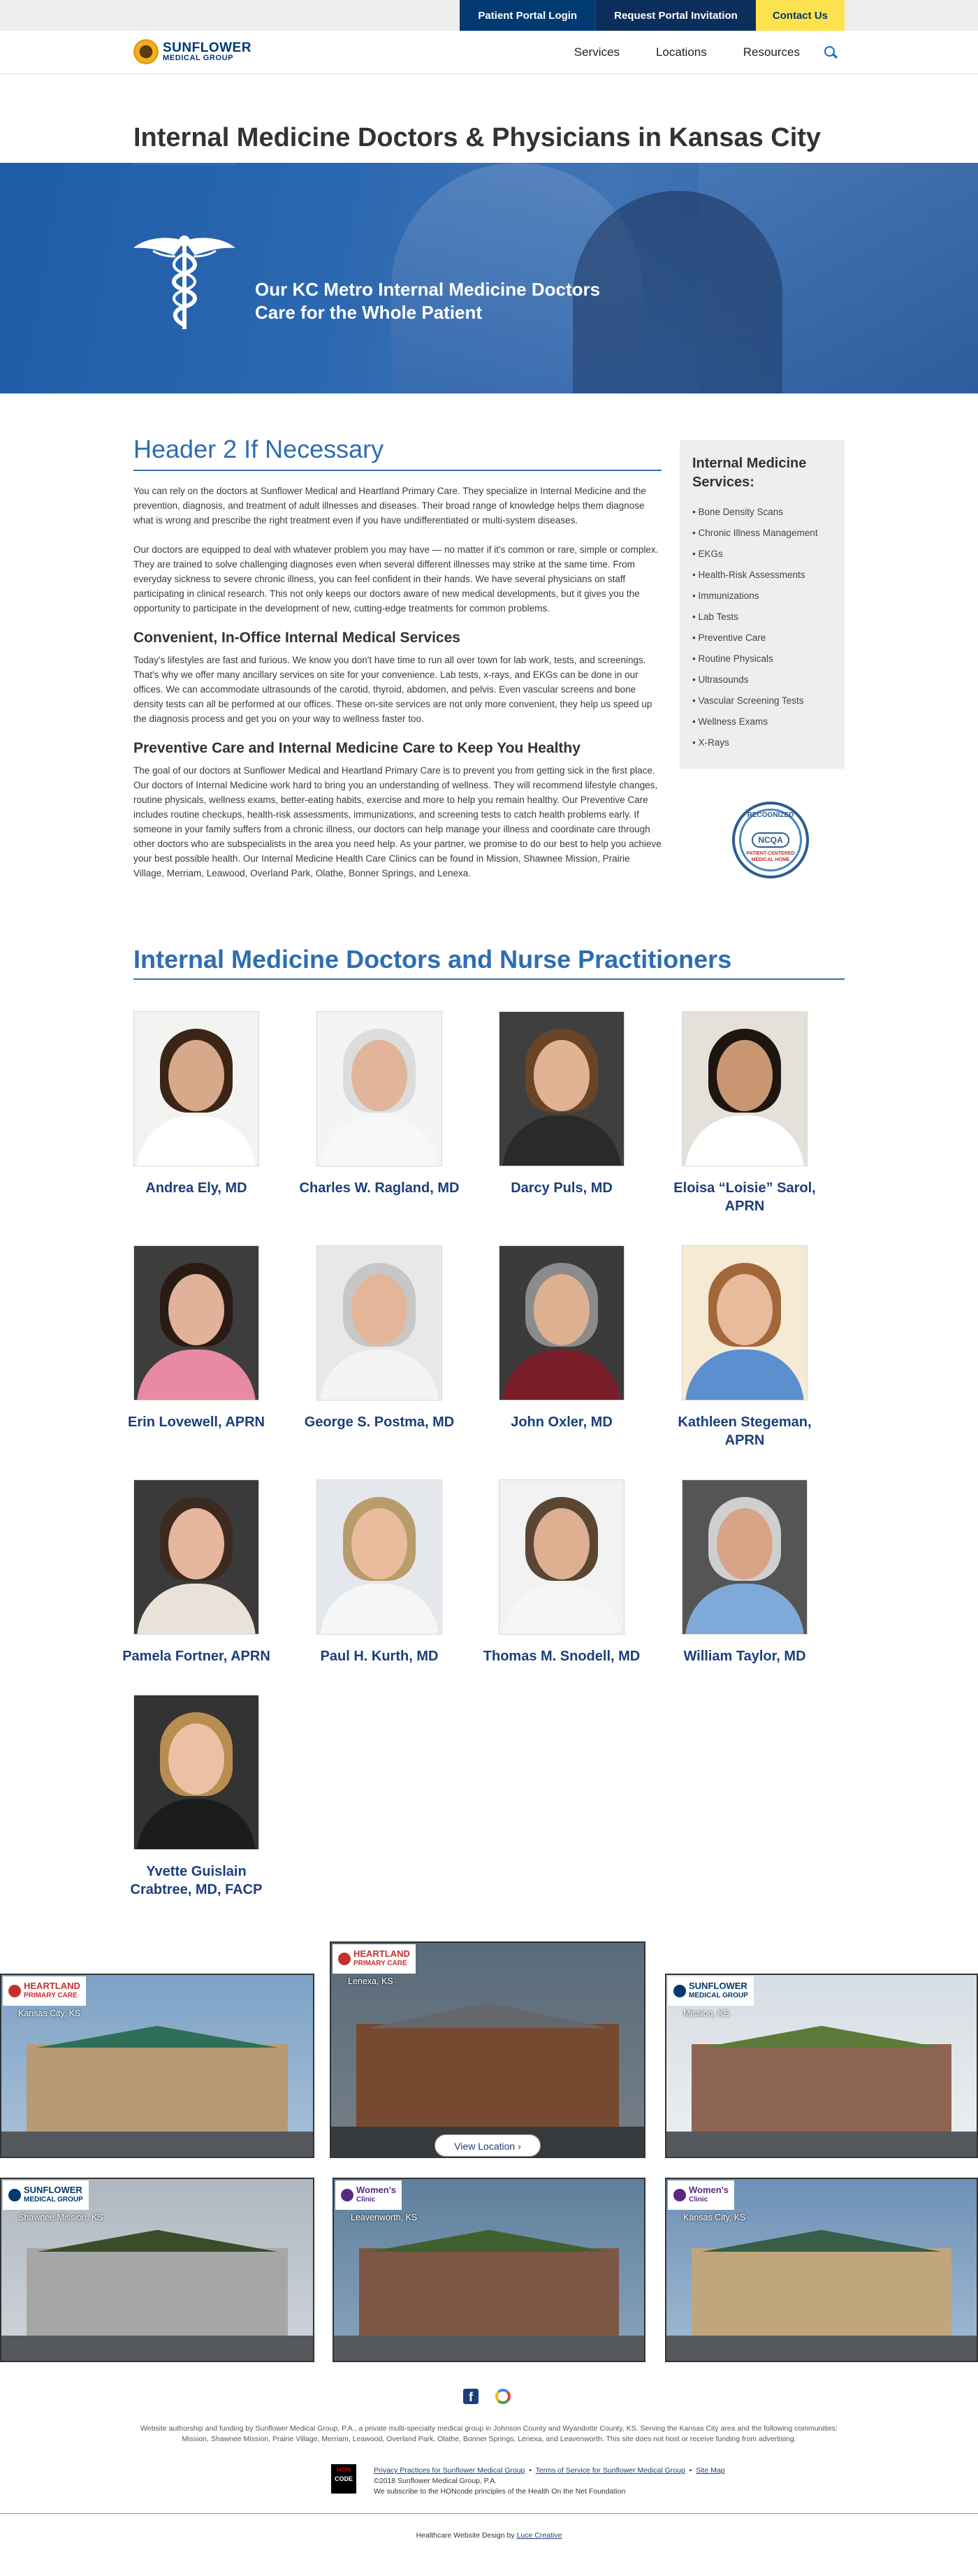  What do you see at coordinates (682, 52) in the screenshot?
I see `nav-locations: Locations` at bounding box center [682, 52].